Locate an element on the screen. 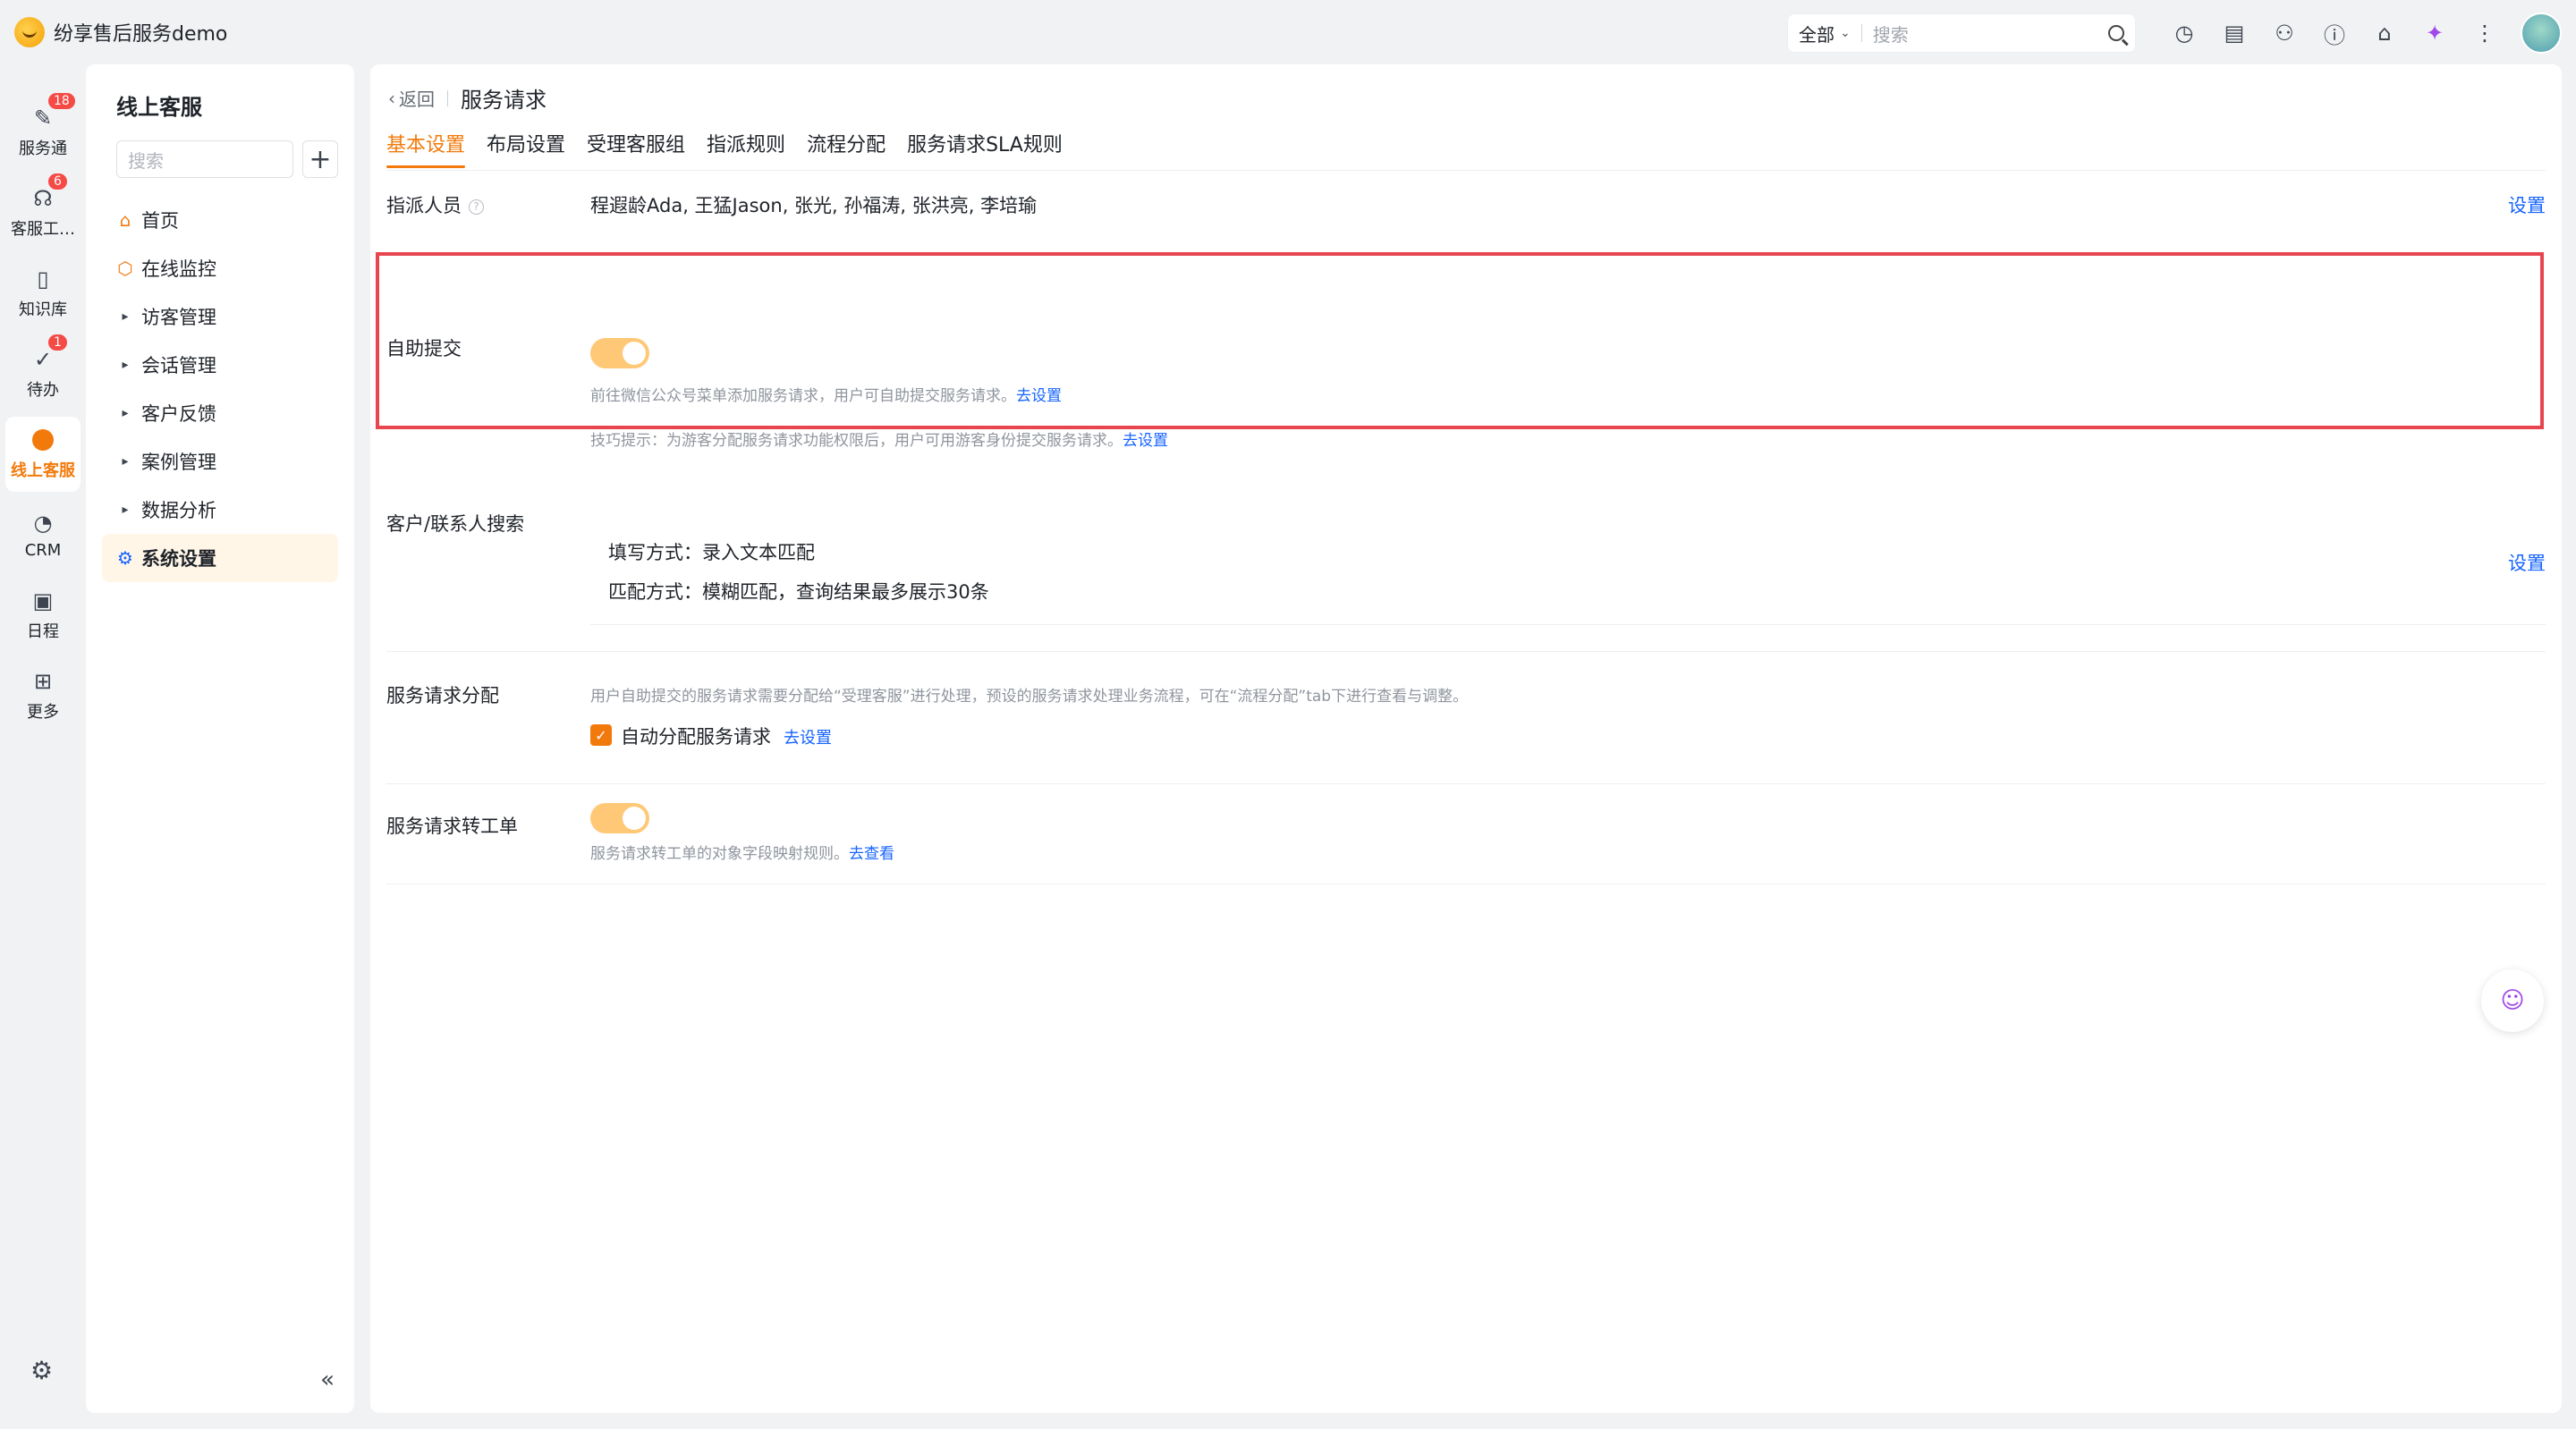 This screenshot has height=1429, width=2576. to-ticket-row: 服务请求转工单 服务请求转工单的对象字段映射规则。去查看 is located at coordinates (1466, 838).